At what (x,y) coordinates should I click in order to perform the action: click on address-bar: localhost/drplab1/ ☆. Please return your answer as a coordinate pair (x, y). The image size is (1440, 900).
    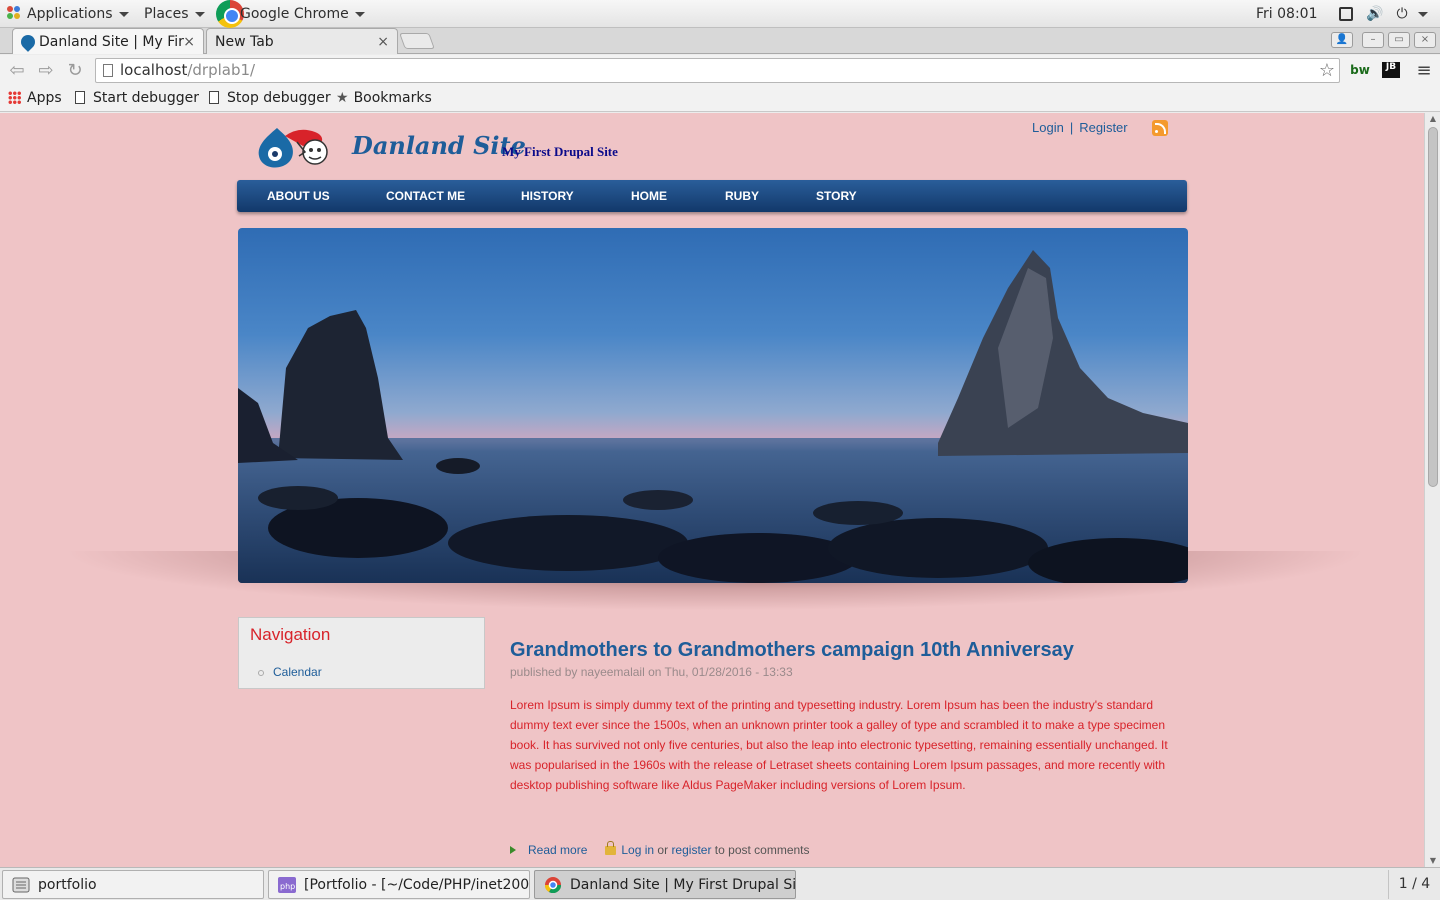
    Looking at the image, I should click on (717, 70).